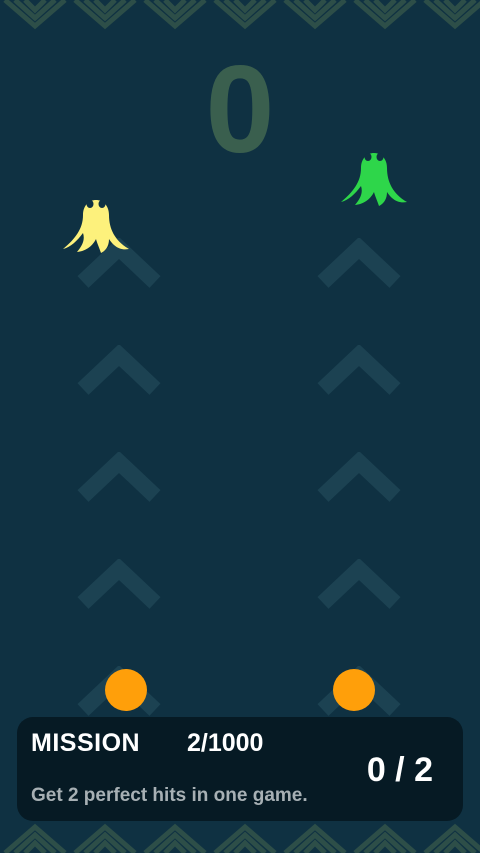  I want to click on bottom-leaf-border, so click(240, 837).